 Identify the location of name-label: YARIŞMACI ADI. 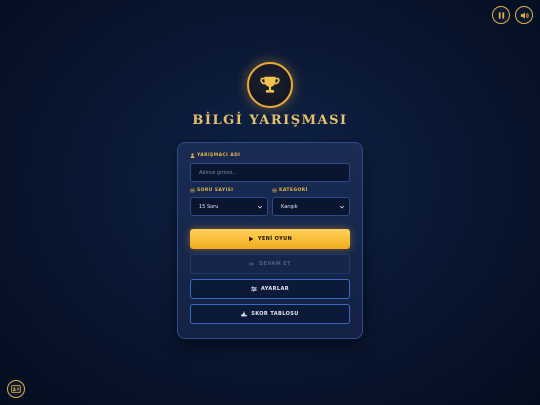
(215, 155).